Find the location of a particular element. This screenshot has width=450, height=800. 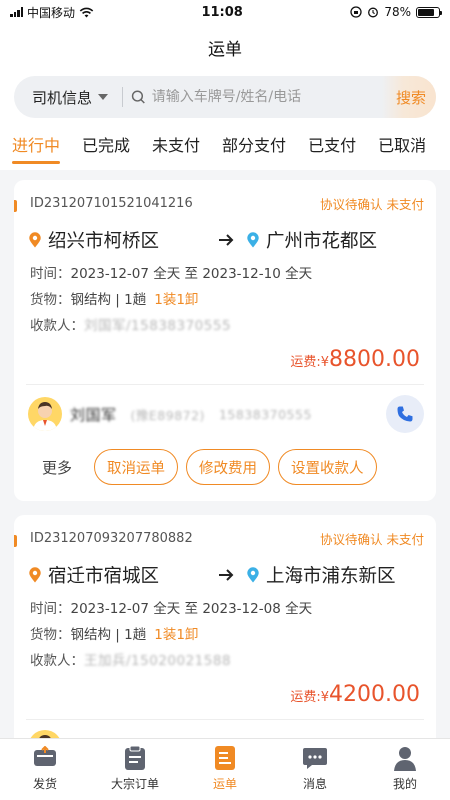

search-category-dropdown: 司机信息 is located at coordinates (68, 97).